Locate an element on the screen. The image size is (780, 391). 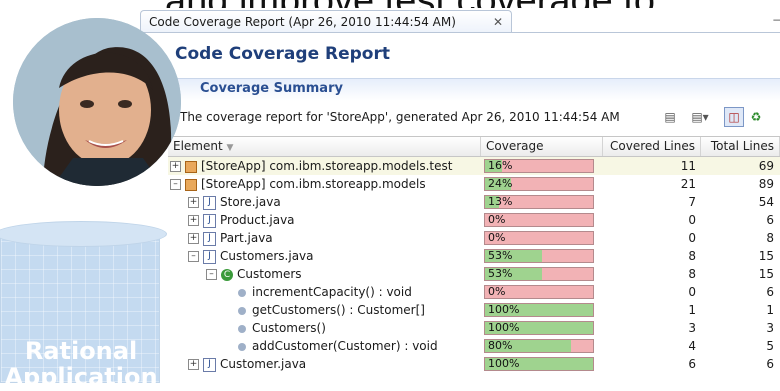
element-label: Product.java is located at coordinates (257, 220).